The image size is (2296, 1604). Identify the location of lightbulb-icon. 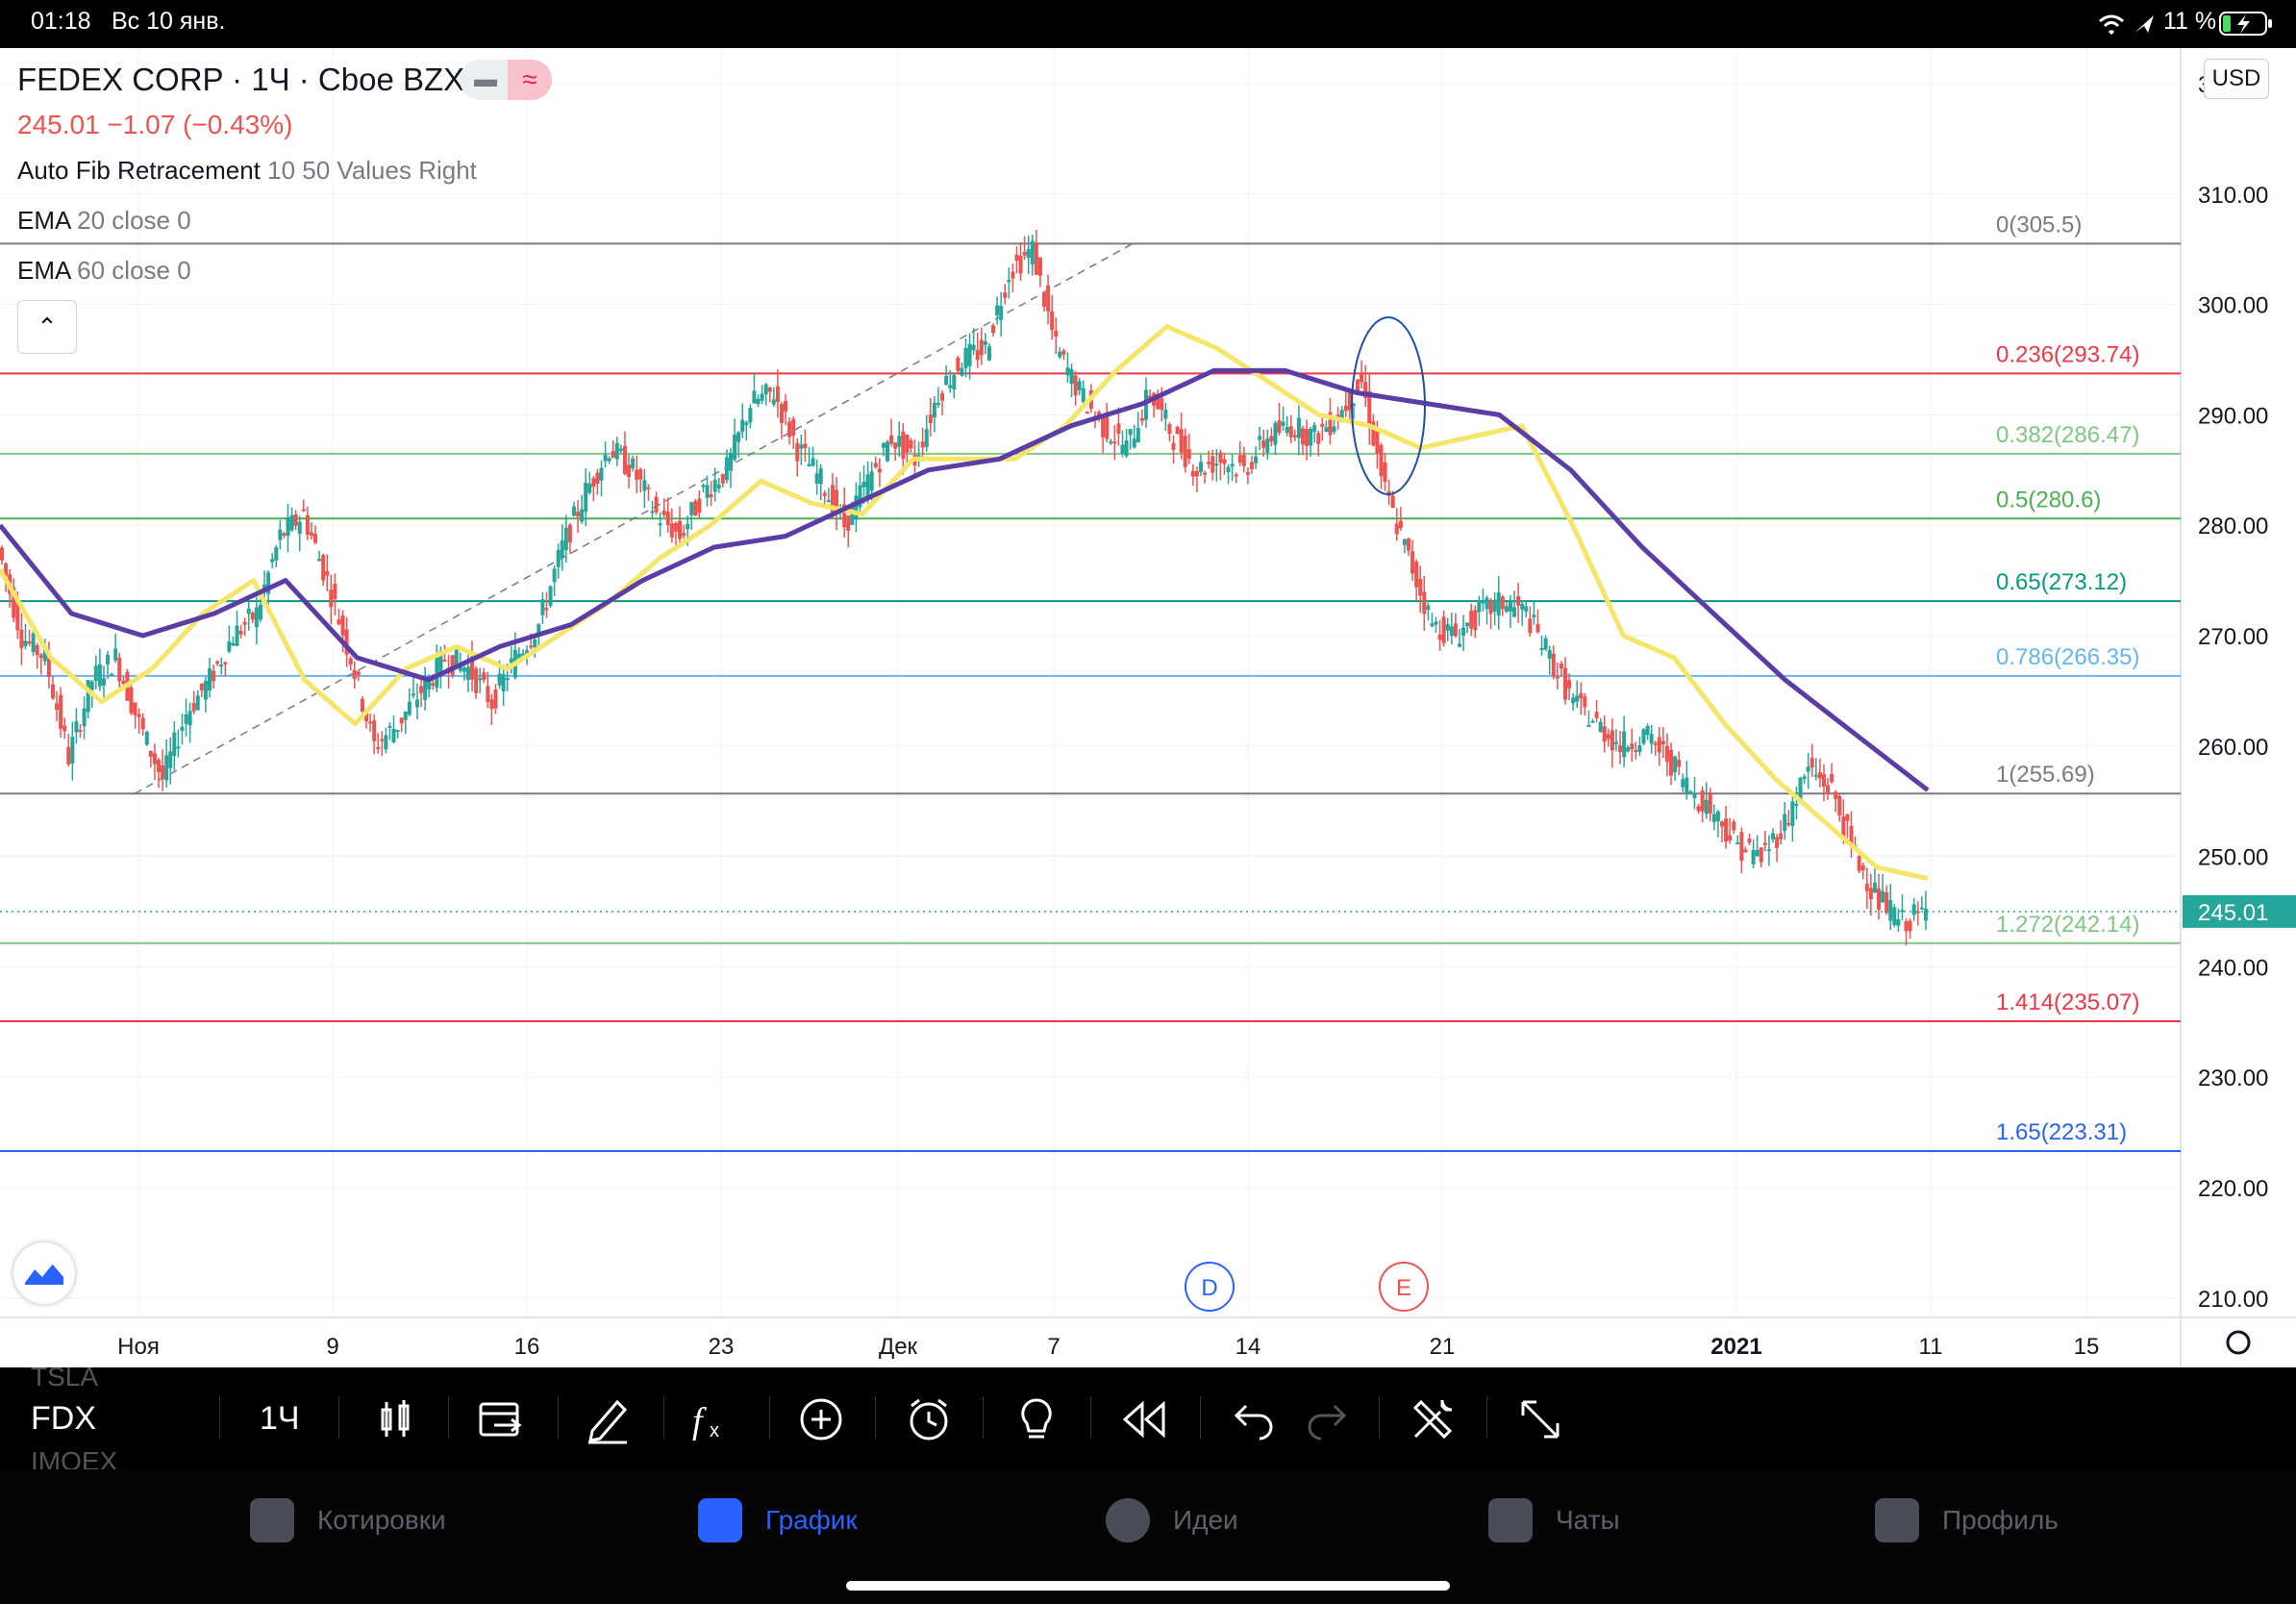
(1036, 1419).